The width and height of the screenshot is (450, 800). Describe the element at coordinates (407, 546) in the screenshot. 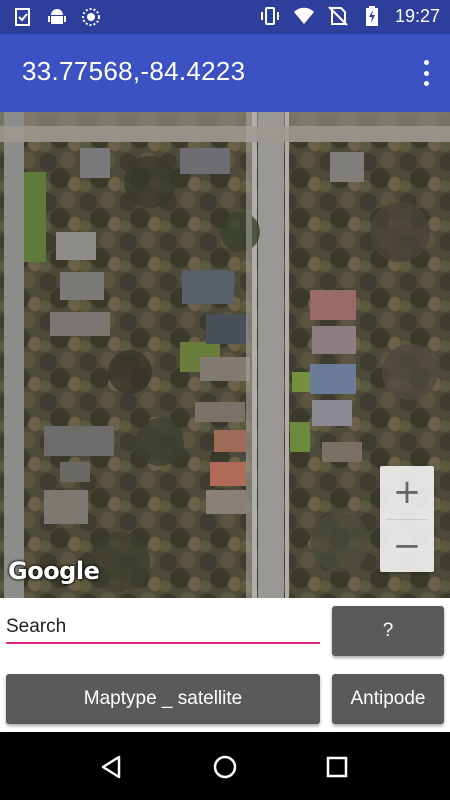

I see `zoom-out-button: −` at that location.